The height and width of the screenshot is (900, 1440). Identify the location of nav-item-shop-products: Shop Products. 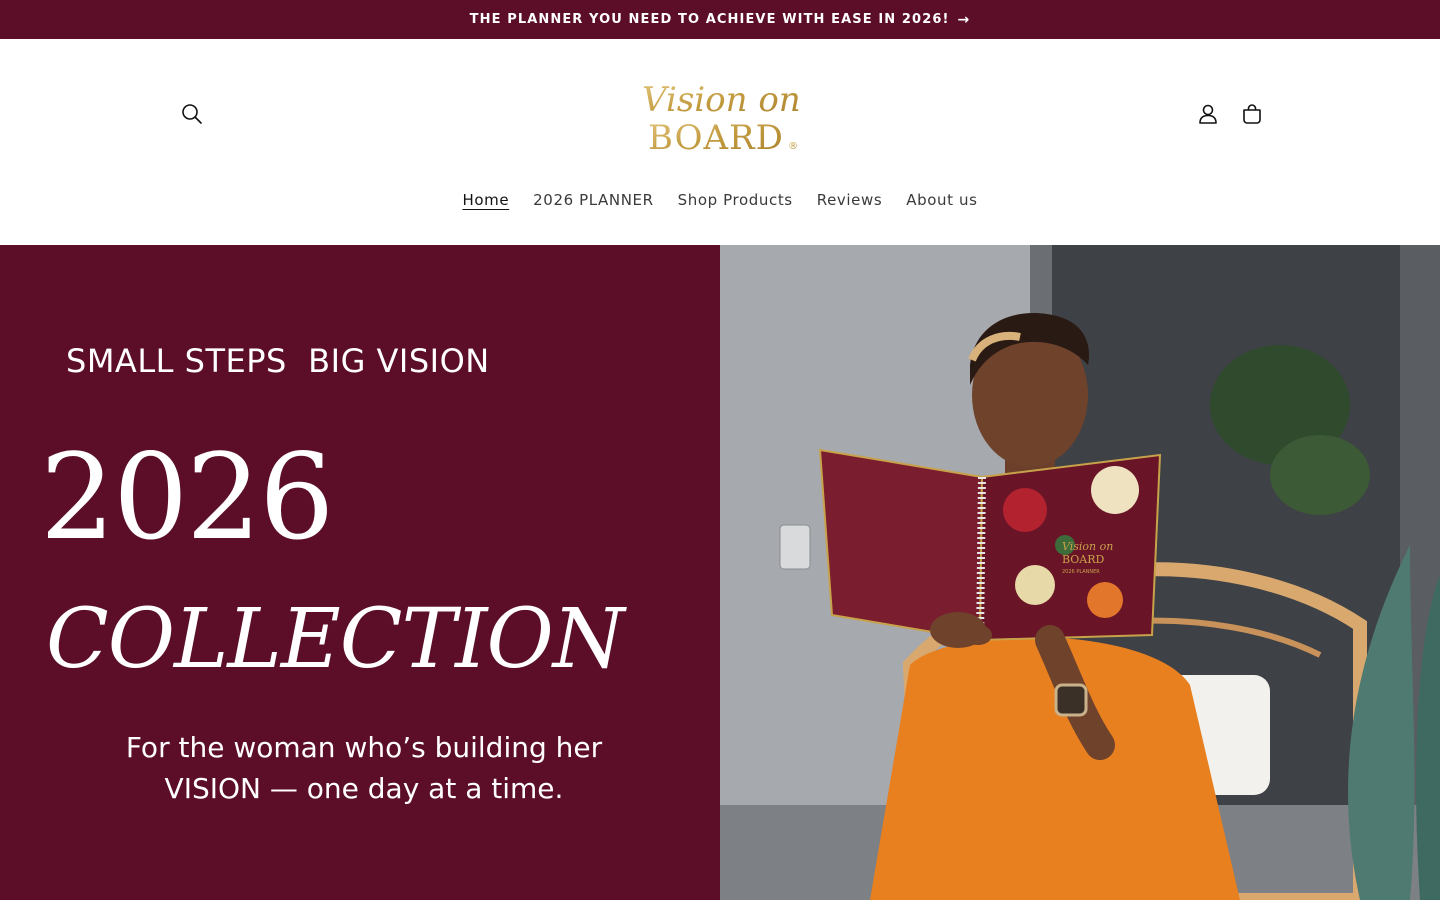
(735, 200).